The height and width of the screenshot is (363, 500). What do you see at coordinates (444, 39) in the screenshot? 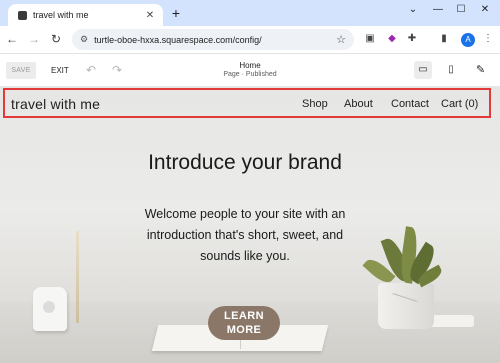
I see `side-panel-icon: ▮` at bounding box center [444, 39].